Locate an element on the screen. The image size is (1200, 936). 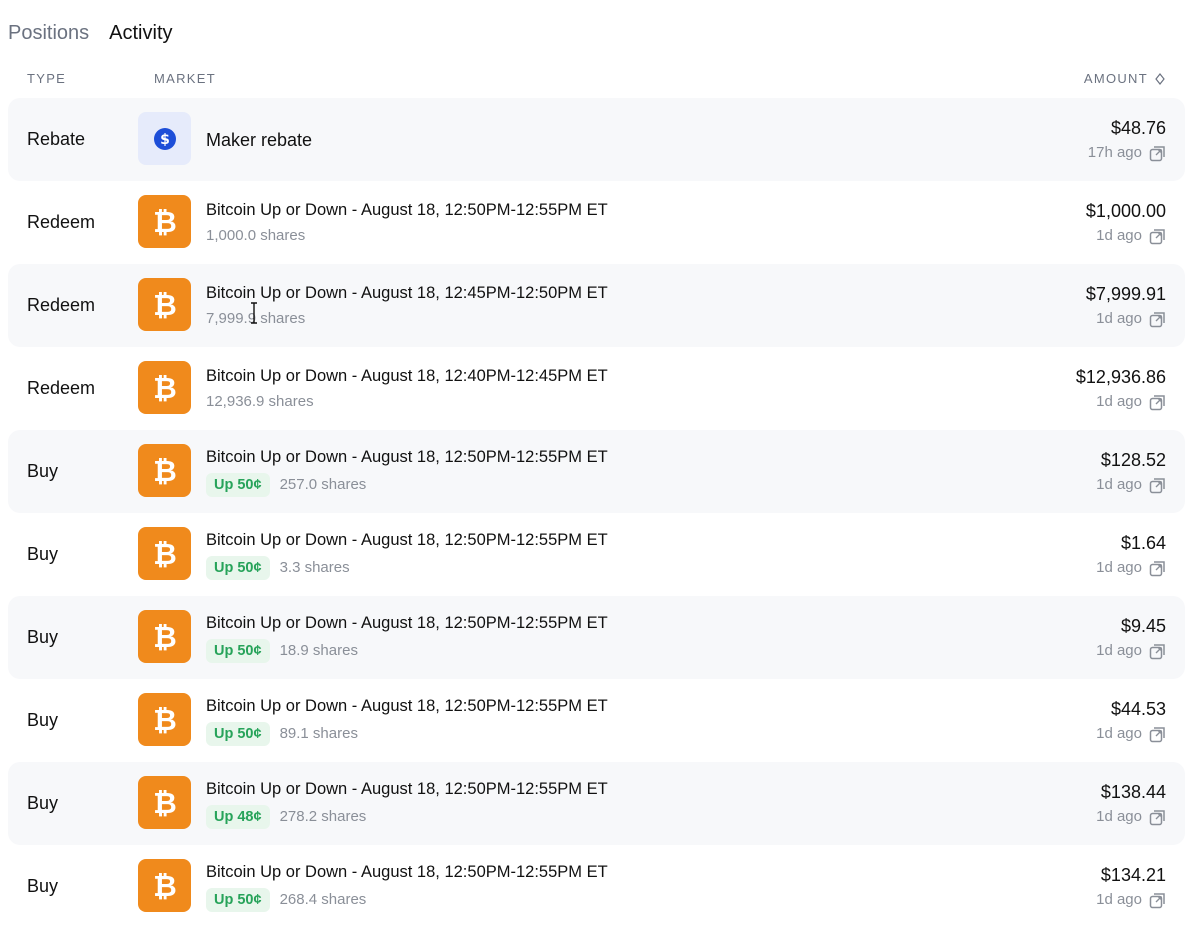
activity-type: Rebate is located at coordinates (56, 139).